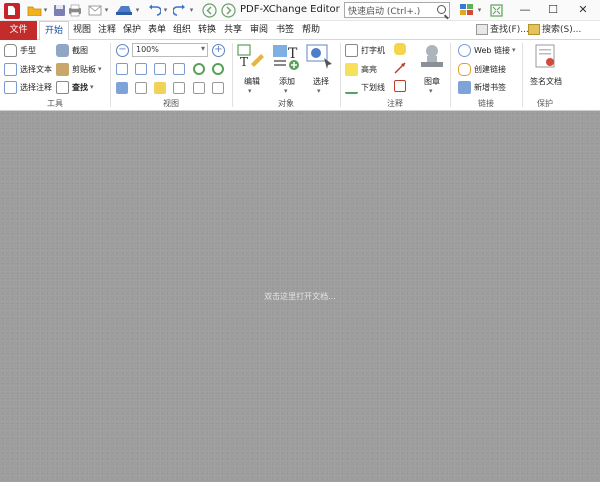 The width and height of the screenshot is (600, 482). I want to click on find-tool-button: 查找 ▾, so click(75, 87).